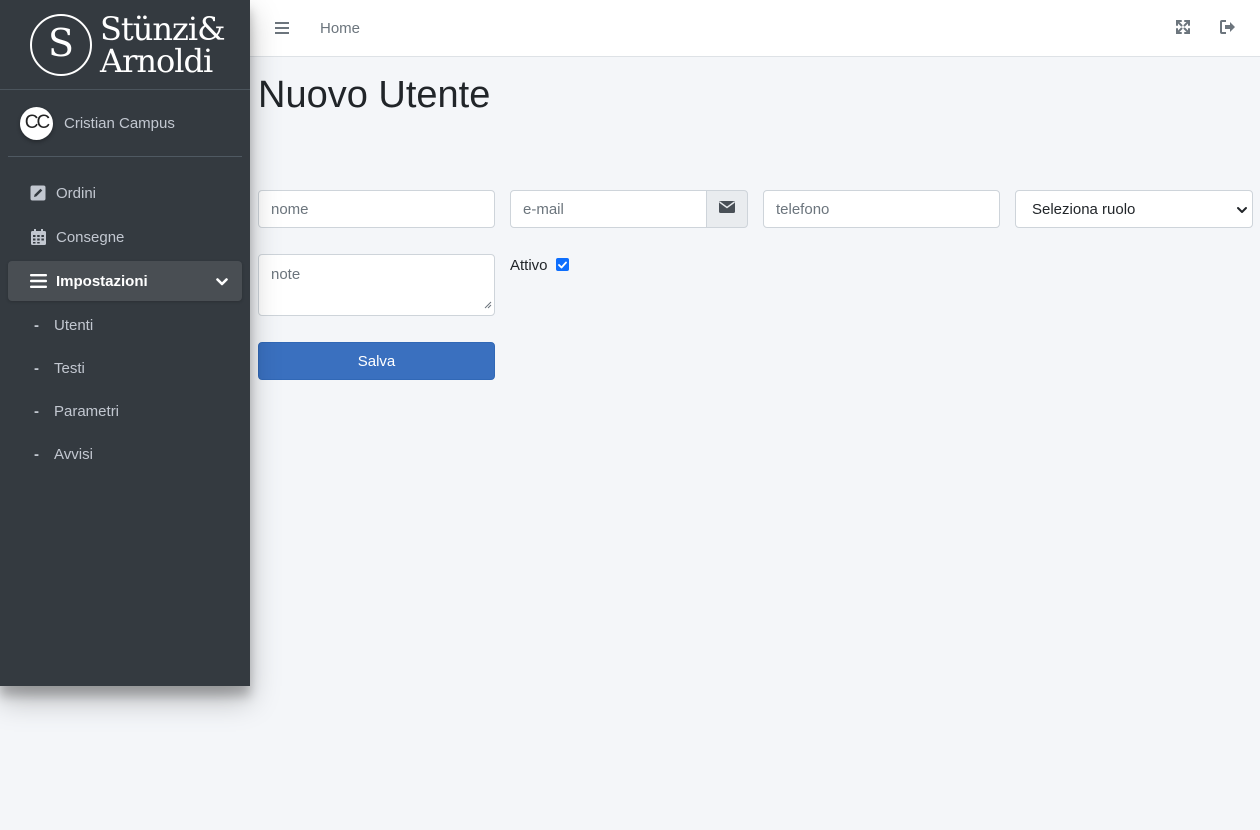  I want to click on active-label: Attivo, so click(529, 265).